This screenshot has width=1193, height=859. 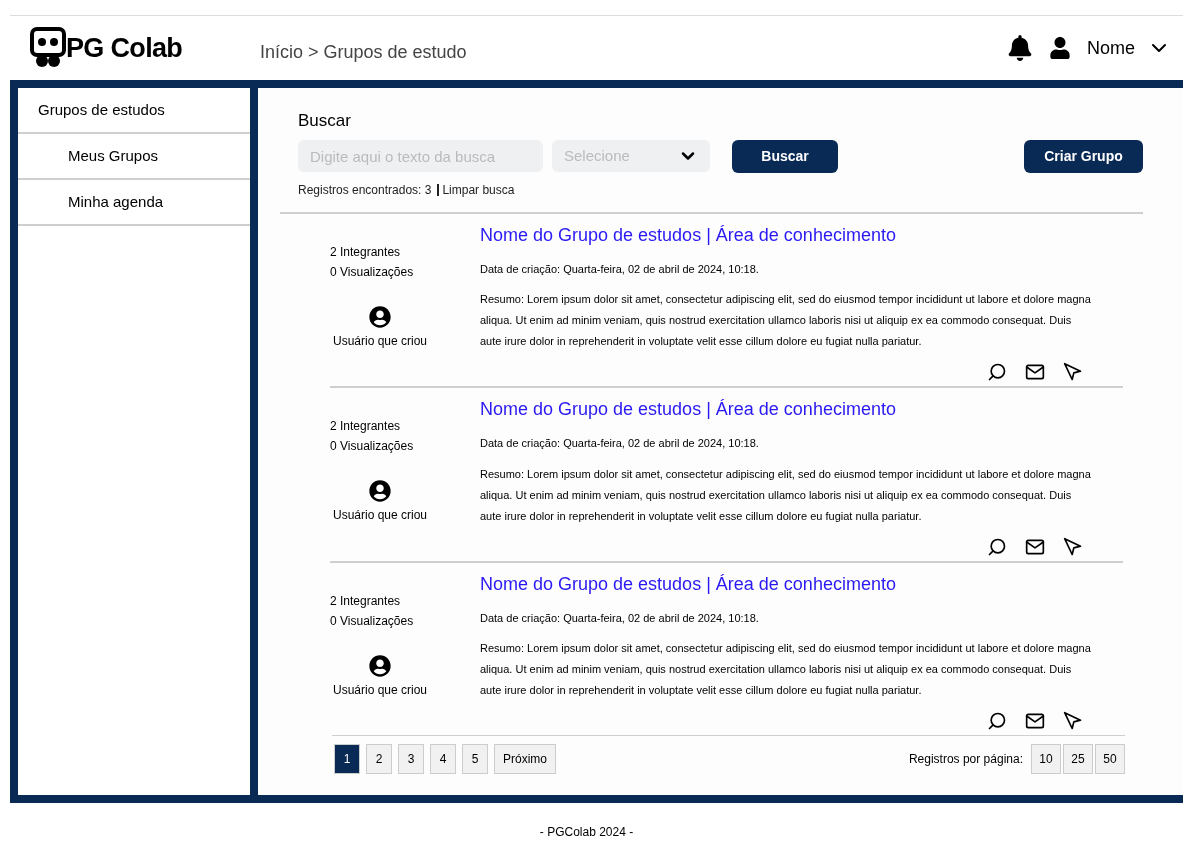 What do you see at coordinates (1078, 759) in the screenshot?
I see `per-page-option: 25` at bounding box center [1078, 759].